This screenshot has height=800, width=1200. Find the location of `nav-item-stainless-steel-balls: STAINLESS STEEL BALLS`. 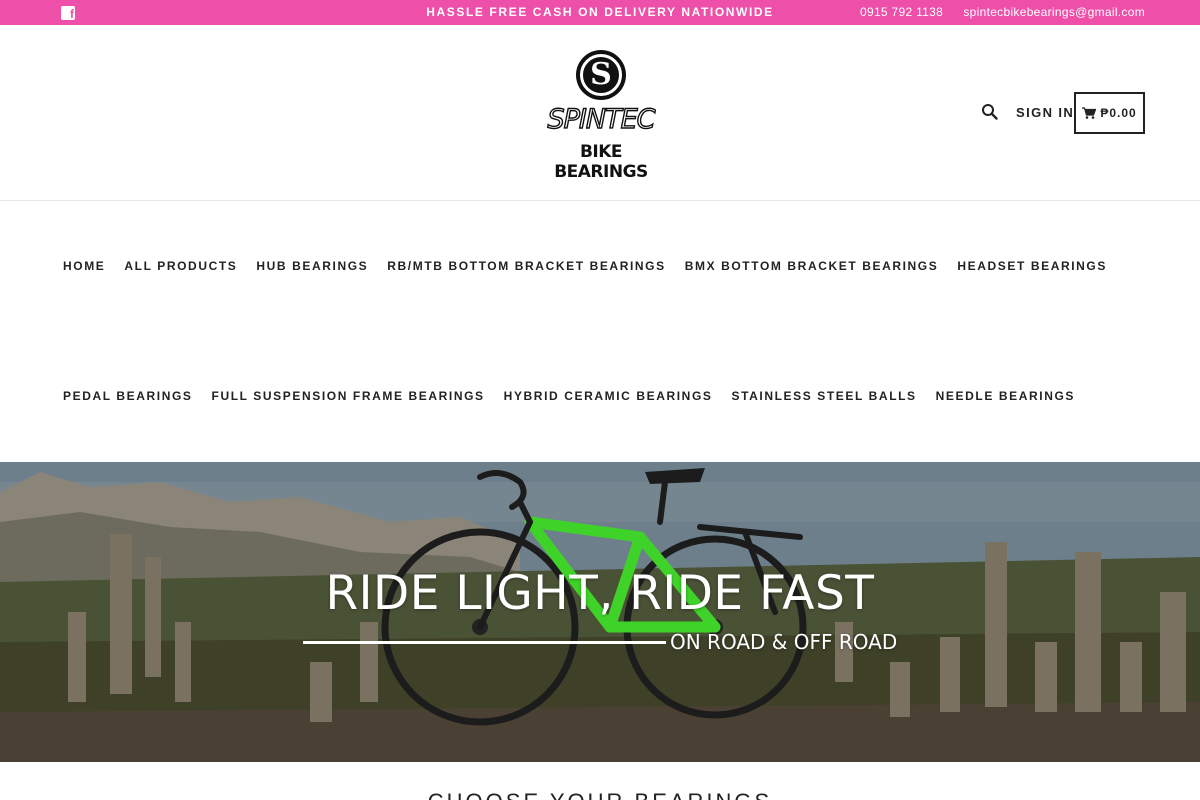

nav-item-stainless-steel-balls: STAINLESS STEEL BALLS is located at coordinates (823, 396).